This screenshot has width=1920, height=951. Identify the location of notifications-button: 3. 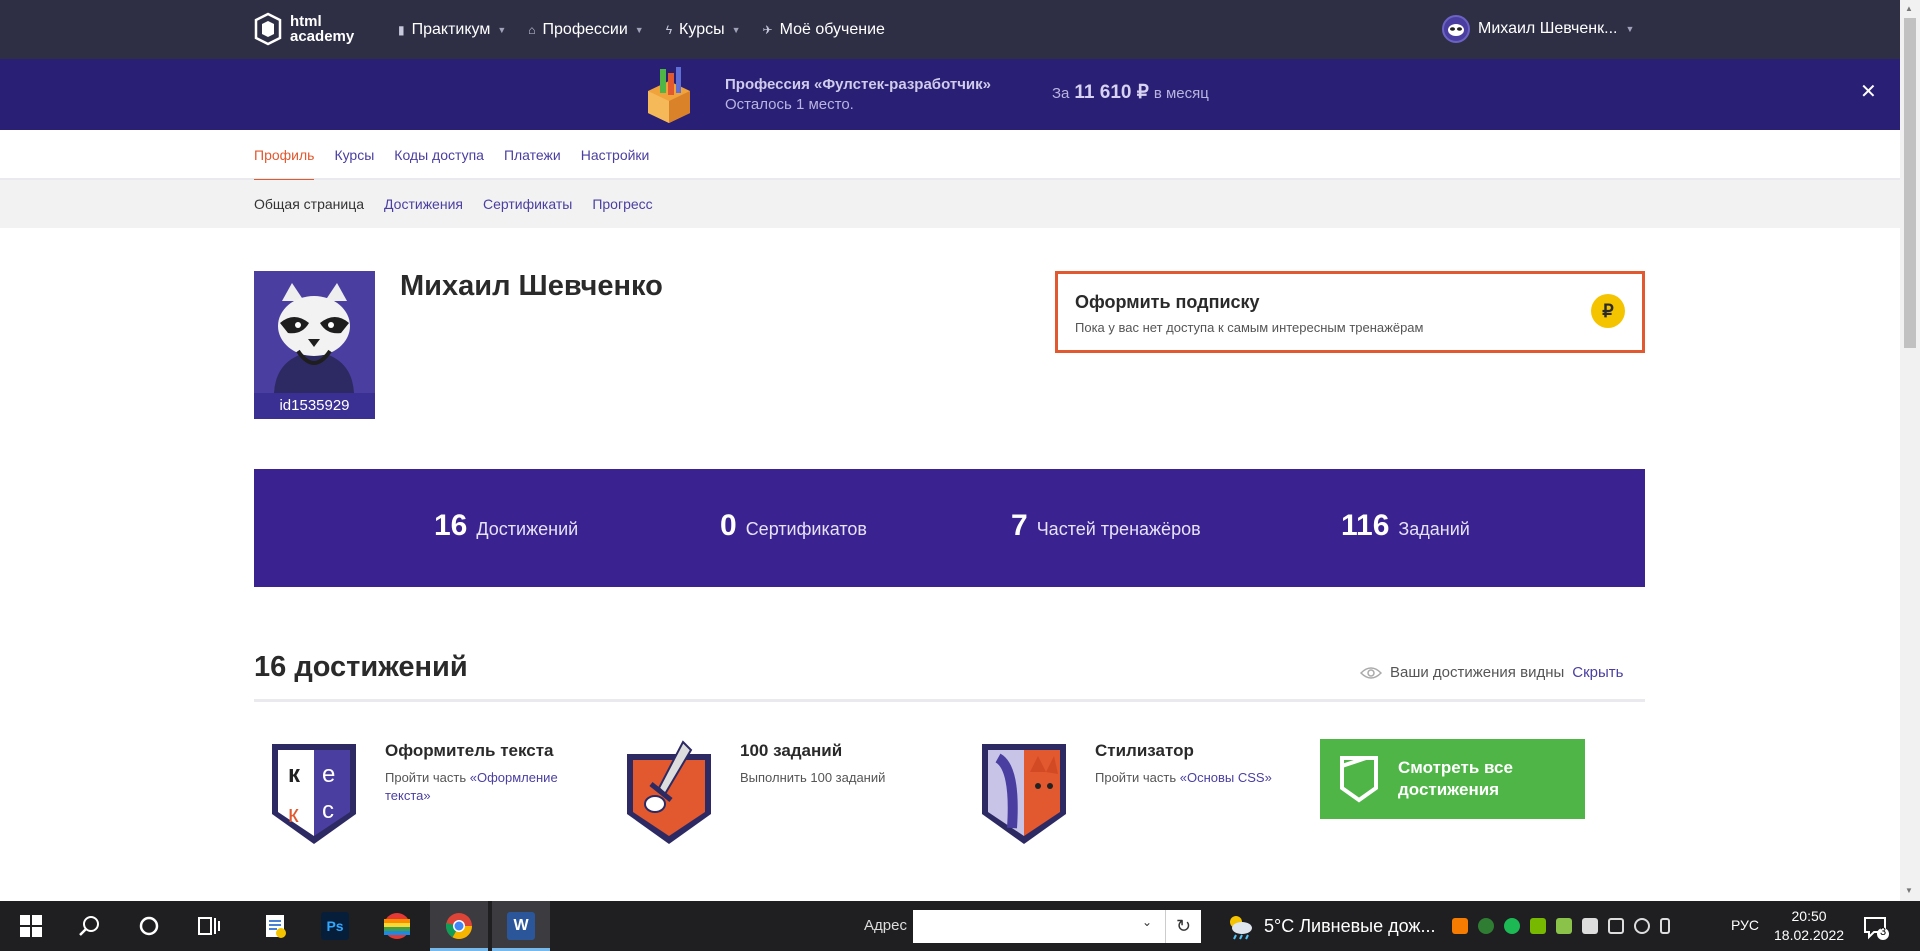
(1876, 927).